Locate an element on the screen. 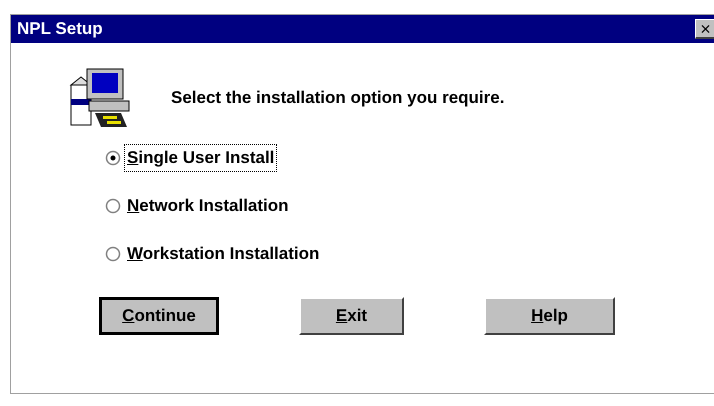 This screenshot has height=406, width=714. radio-option: Single User Install is located at coordinates (190, 158).